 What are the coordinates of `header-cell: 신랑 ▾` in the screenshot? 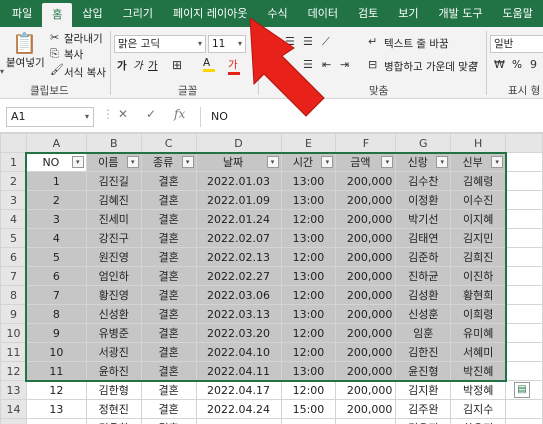 It's located at (423, 162).